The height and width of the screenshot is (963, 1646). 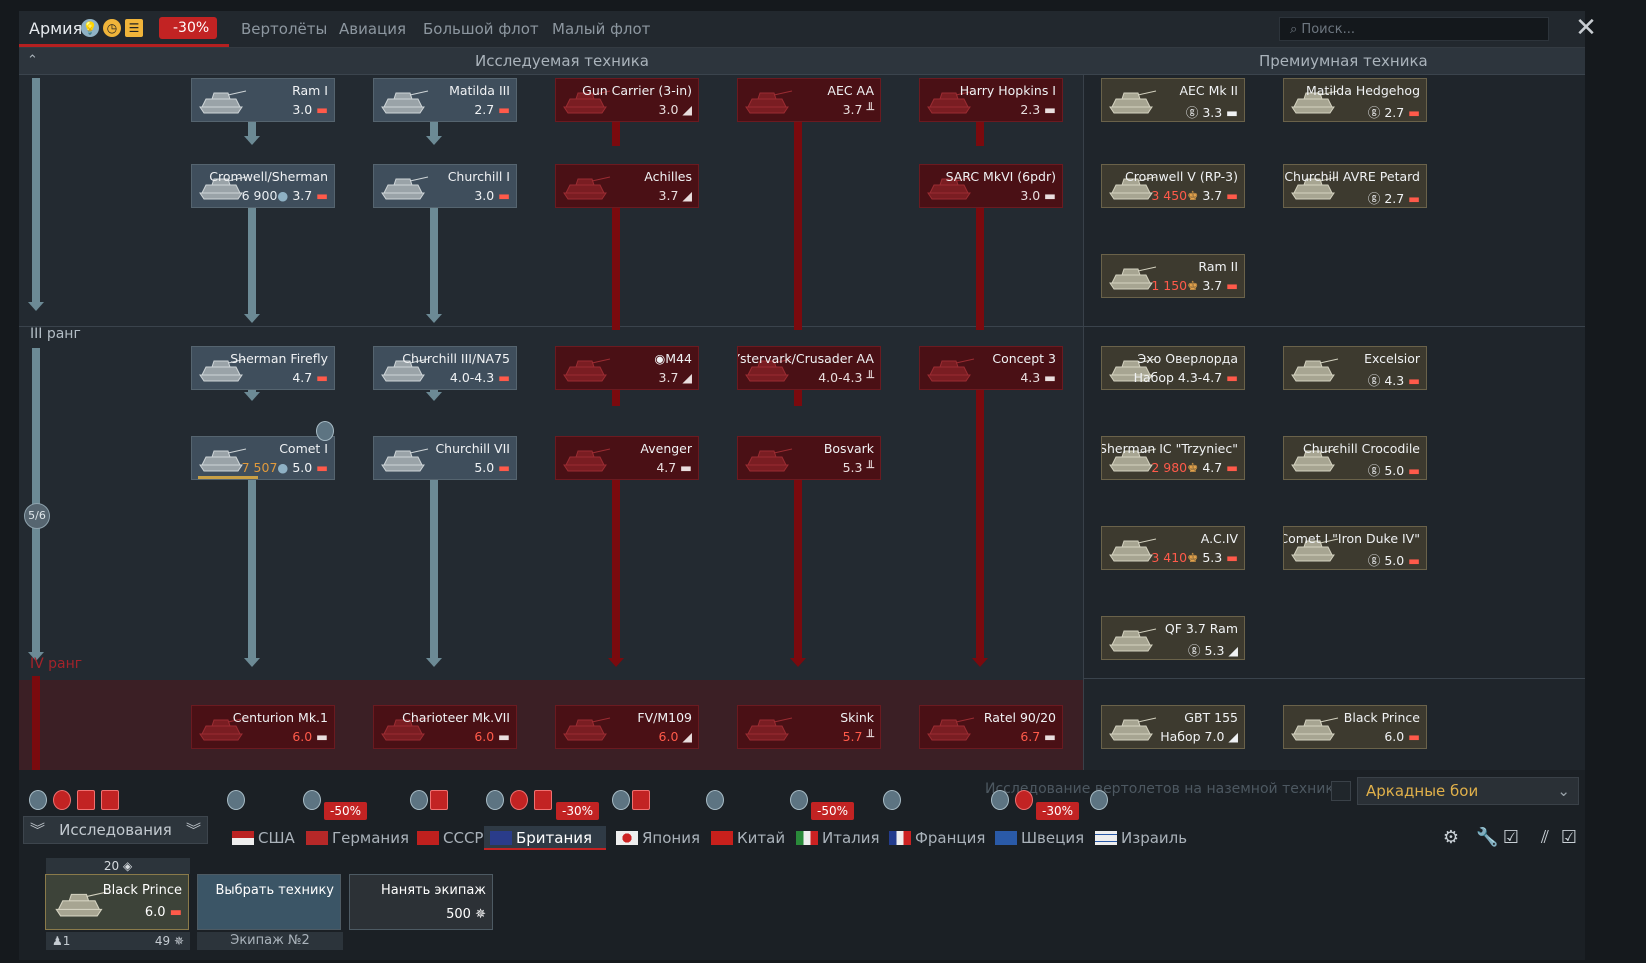 What do you see at coordinates (1355, 100) in the screenshot?
I see `premium-vehicle-card: Matilda Hedgehog ⓖ 2.7 ▬` at bounding box center [1355, 100].